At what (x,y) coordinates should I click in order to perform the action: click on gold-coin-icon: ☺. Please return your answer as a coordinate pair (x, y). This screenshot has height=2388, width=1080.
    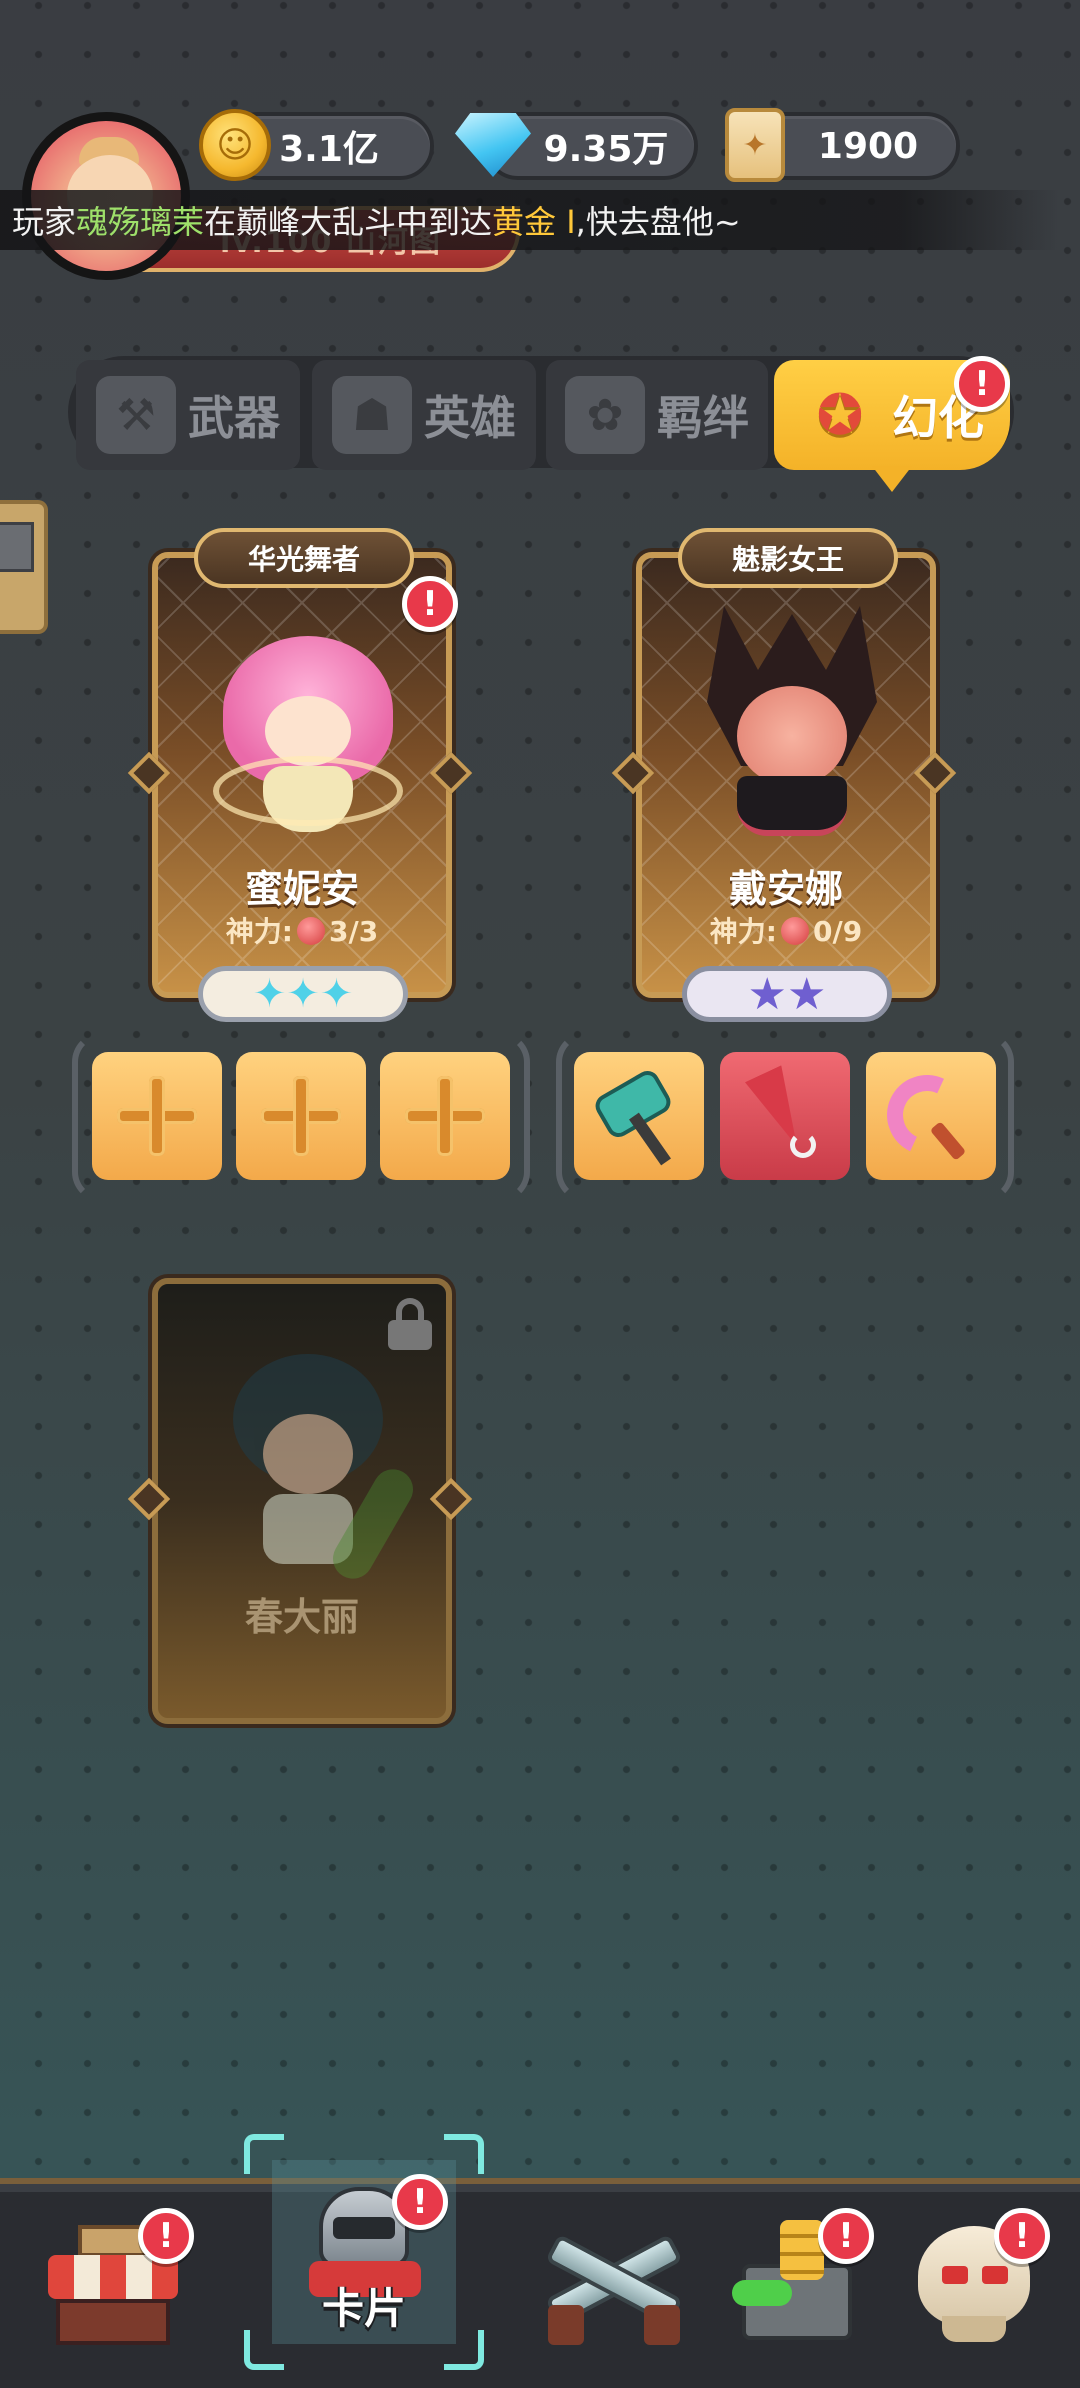
    Looking at the image, I should click on (235, 145).